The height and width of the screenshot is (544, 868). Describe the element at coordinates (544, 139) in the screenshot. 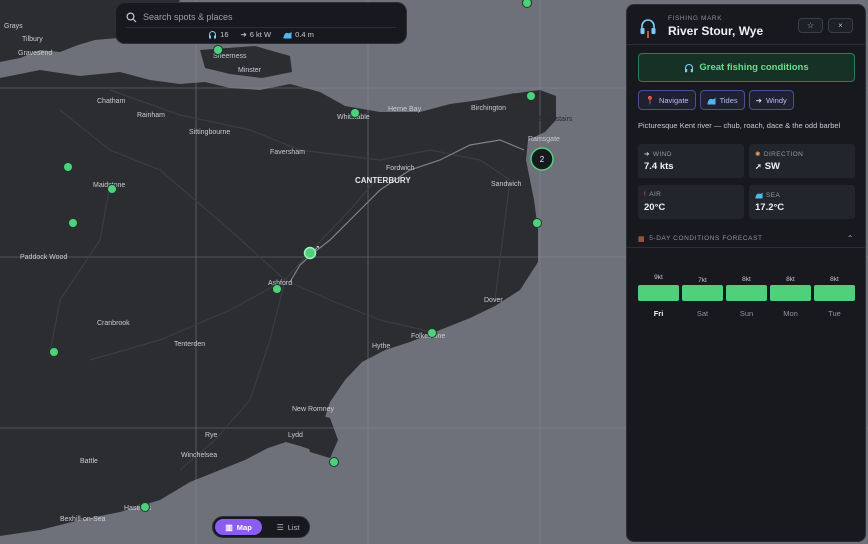

I see `place-label: Ramsgate` at that location.